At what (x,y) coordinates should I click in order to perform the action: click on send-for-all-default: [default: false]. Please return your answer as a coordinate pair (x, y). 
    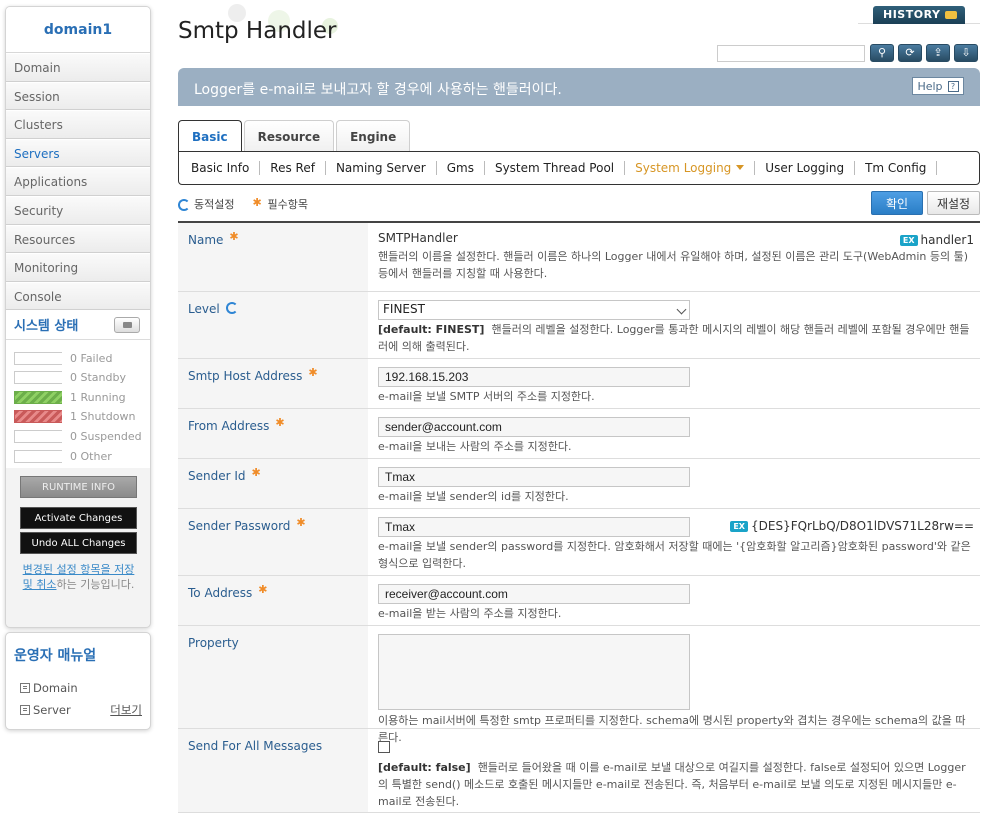
    Looking at the image, I should click on (424, 767).